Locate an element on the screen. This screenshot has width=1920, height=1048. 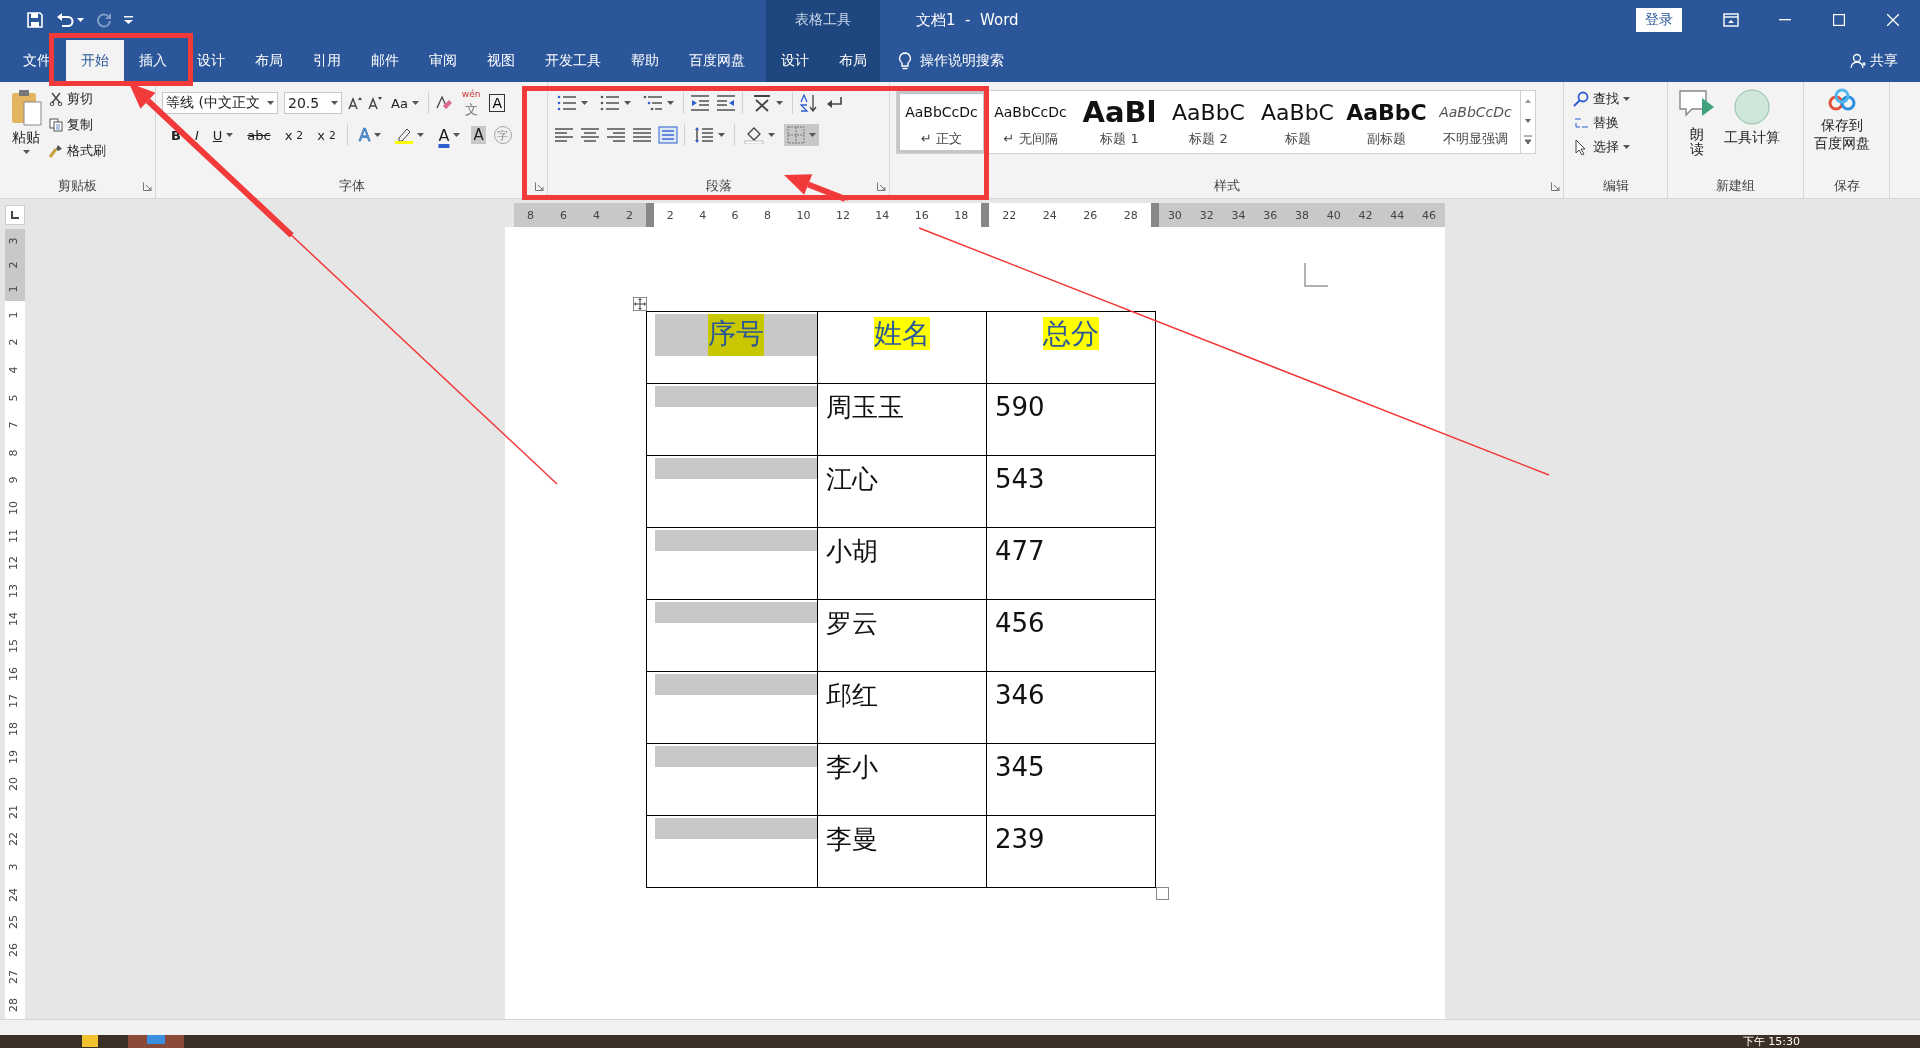
ribbon-tab: 百度网盘 is located at coordinates (717, 61).